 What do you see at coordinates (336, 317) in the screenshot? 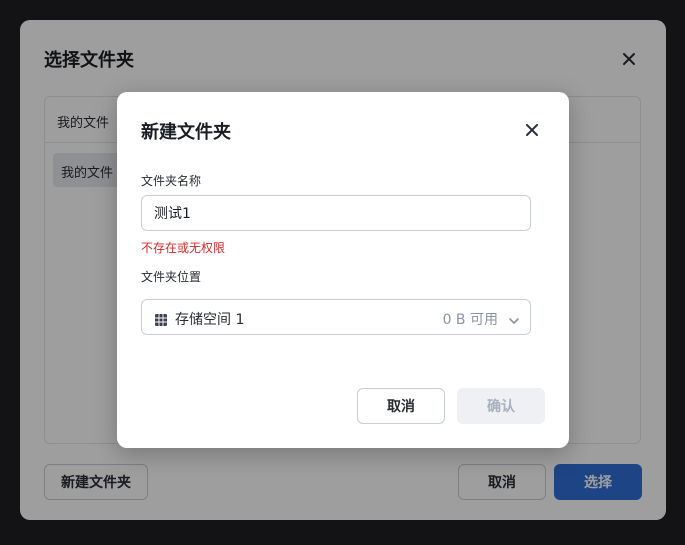
I see `location-select: 存储空间 1 0 B 可用` at bounding box center [336, 317].